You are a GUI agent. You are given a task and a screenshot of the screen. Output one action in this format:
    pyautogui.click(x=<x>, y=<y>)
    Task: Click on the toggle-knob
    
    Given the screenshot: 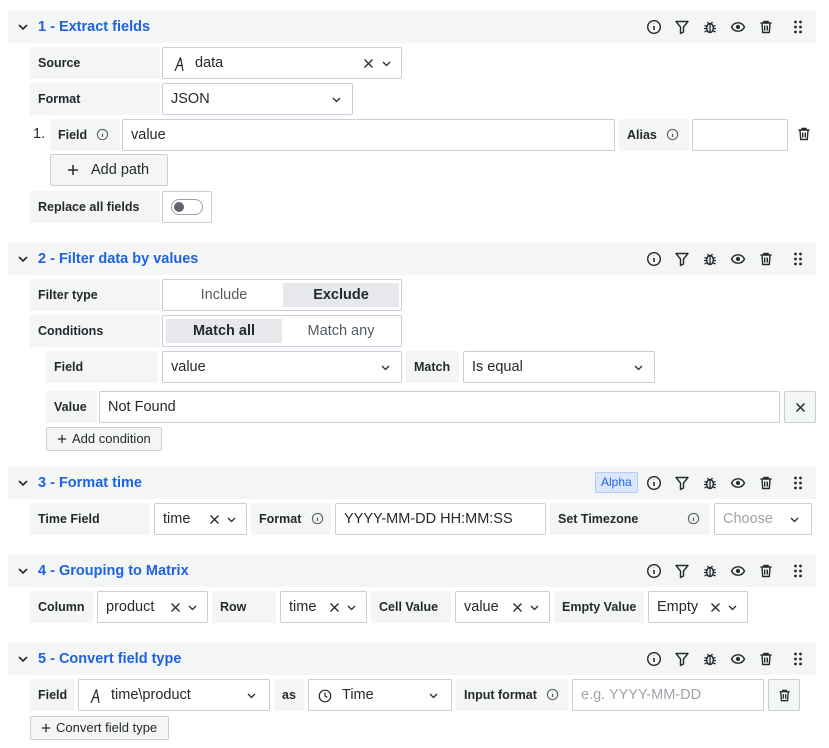 What is the action you would take?
    pyautogui.click(x=179, y=207)
    